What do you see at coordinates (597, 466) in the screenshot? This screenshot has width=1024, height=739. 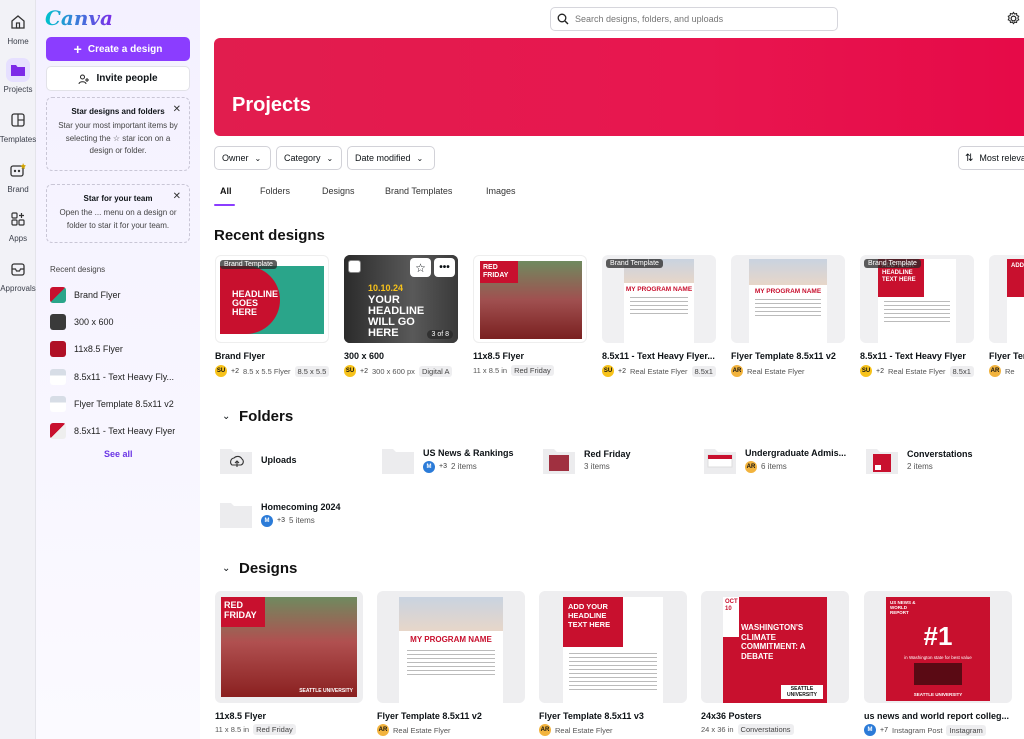 I see `folder-count: 3 items` at bounding box center [597, 466].